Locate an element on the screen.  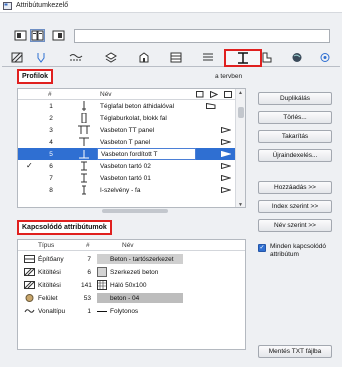
column-type: Típus is located at coordinates (46, 245).